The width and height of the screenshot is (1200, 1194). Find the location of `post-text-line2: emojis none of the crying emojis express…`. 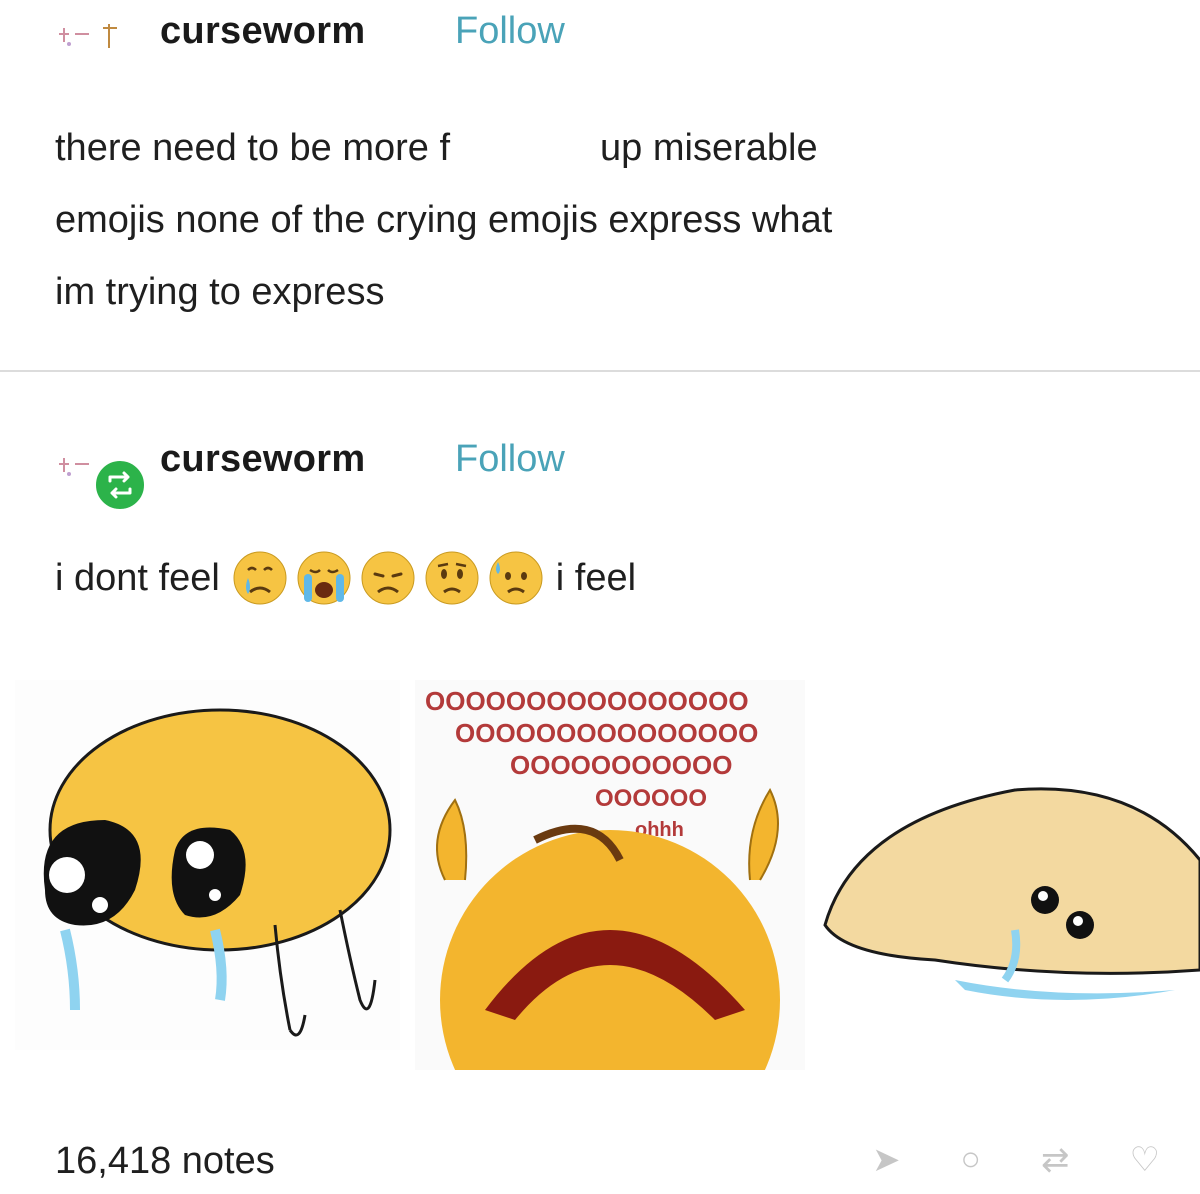

post-text-line2: emojis none of the crying emojis express… is located at coordinates (444, 220).